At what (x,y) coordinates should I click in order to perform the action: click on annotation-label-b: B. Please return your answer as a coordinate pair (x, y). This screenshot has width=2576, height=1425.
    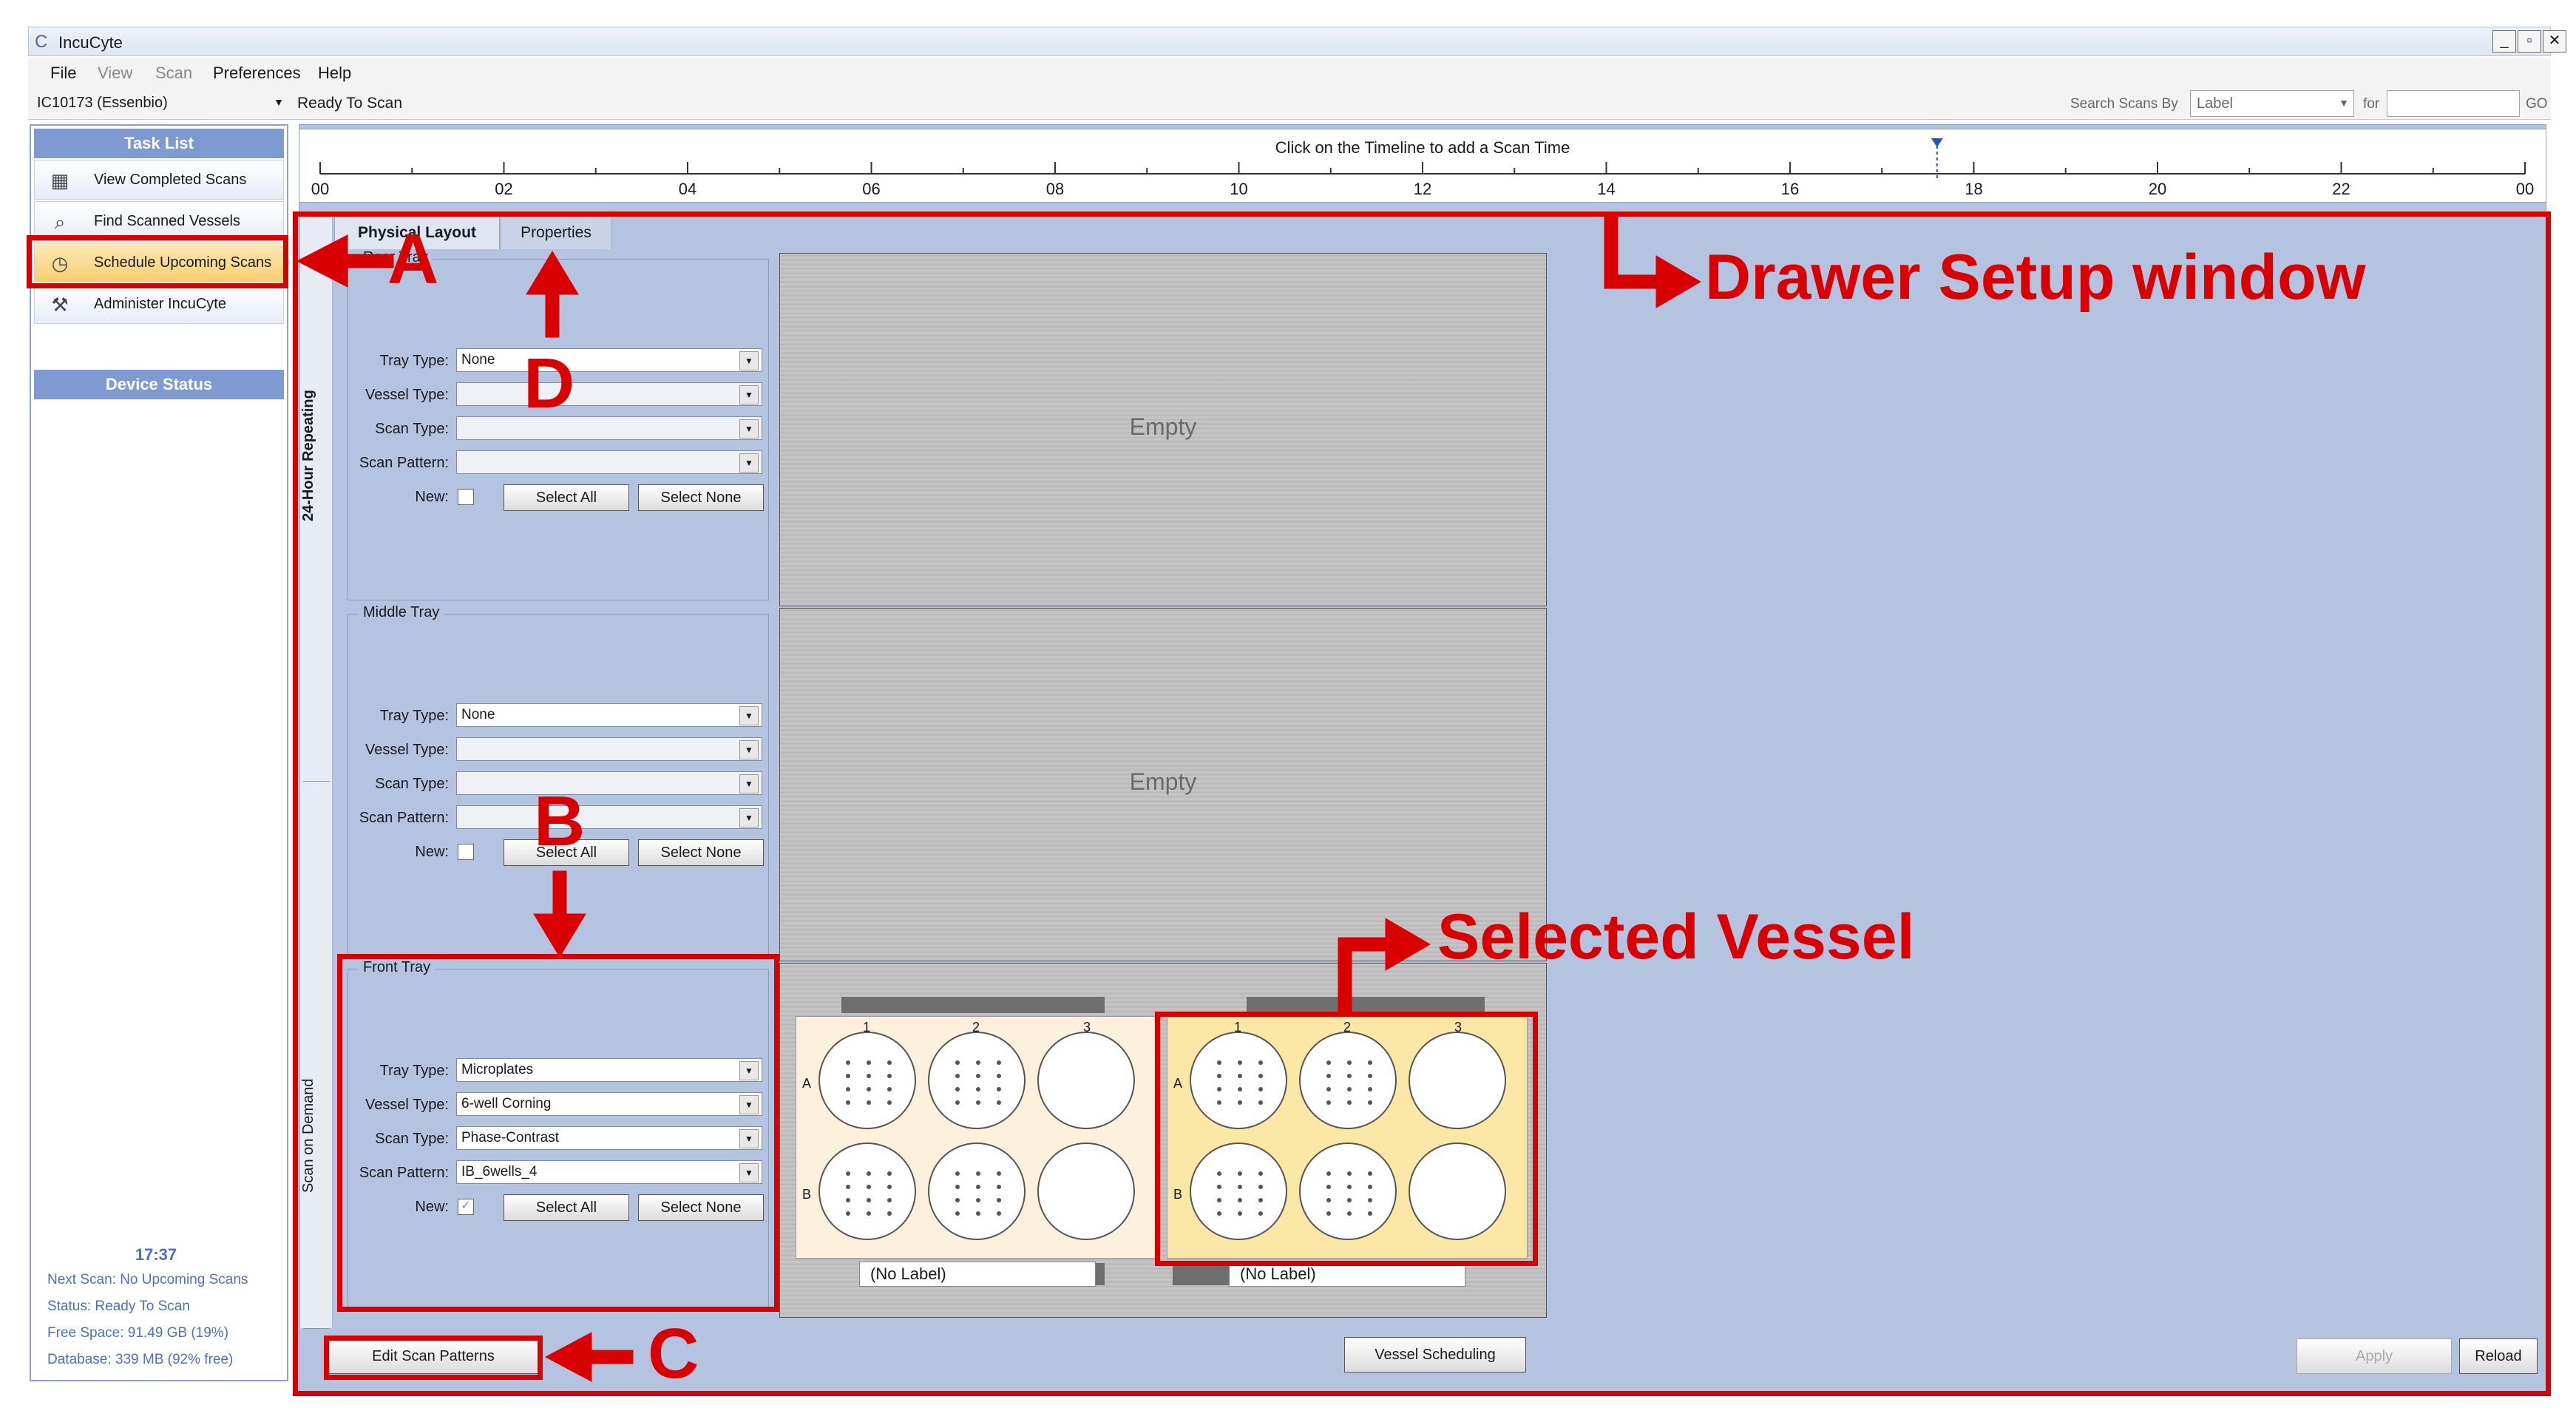
    Looking at the image, I should click on (560, 821).